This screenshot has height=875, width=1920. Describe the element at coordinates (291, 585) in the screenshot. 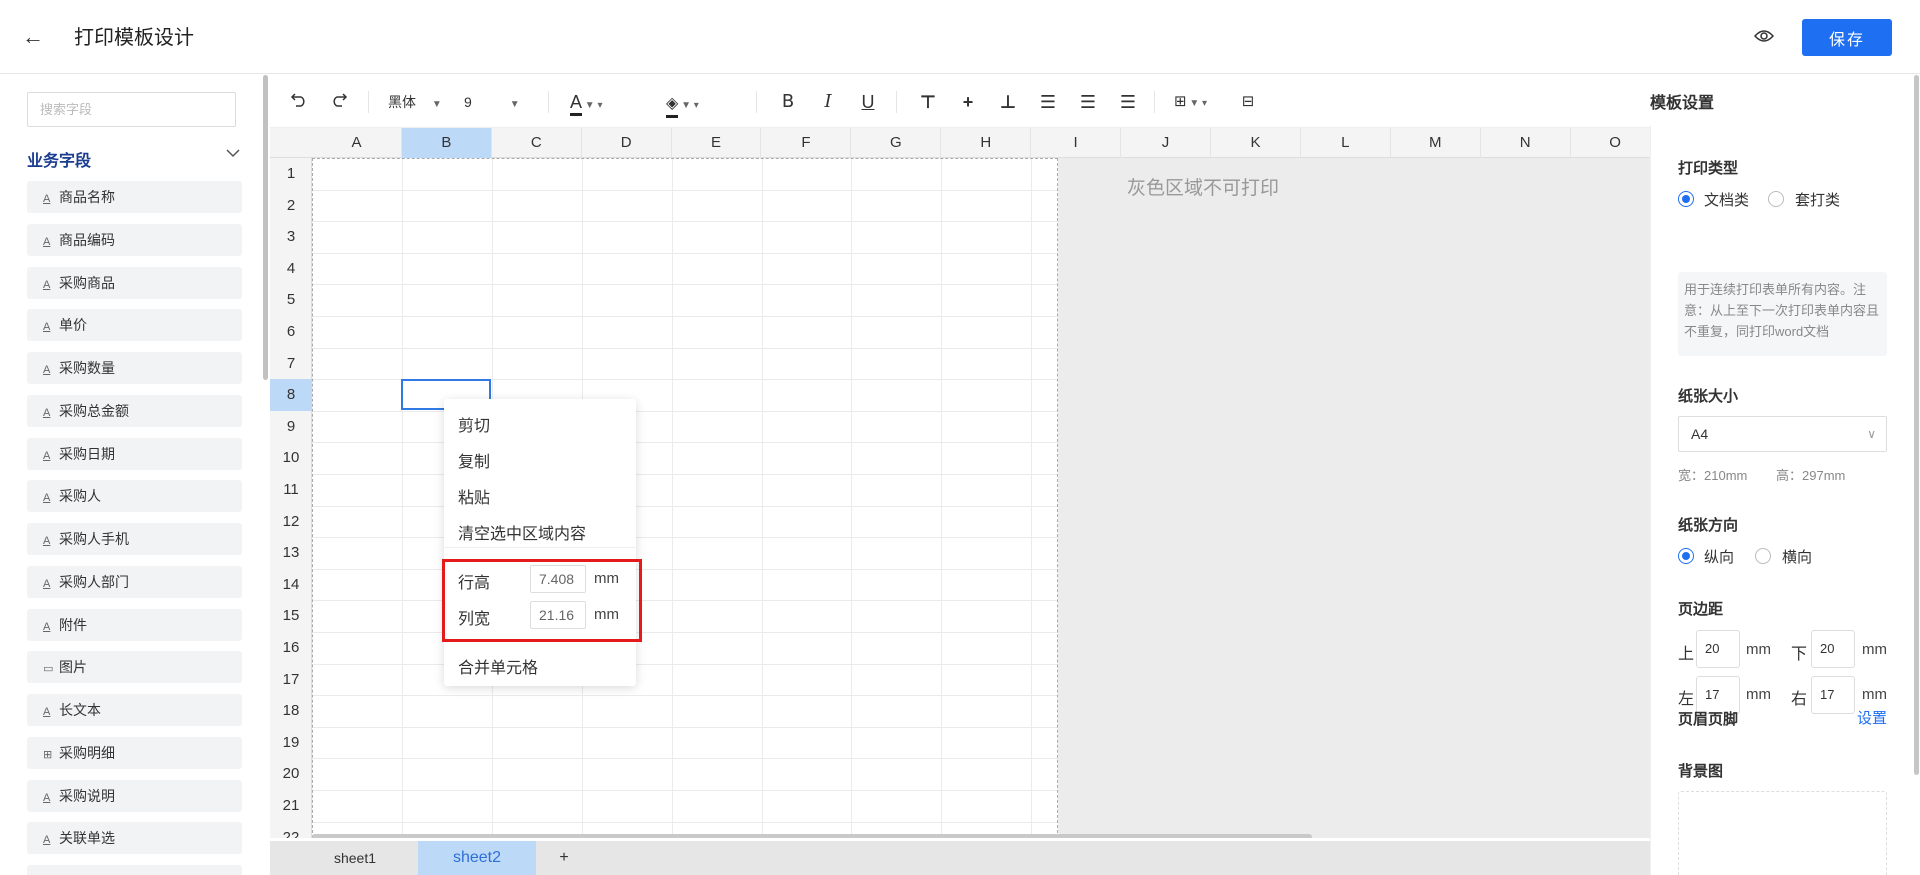

I see `row-header: 14` at that location.